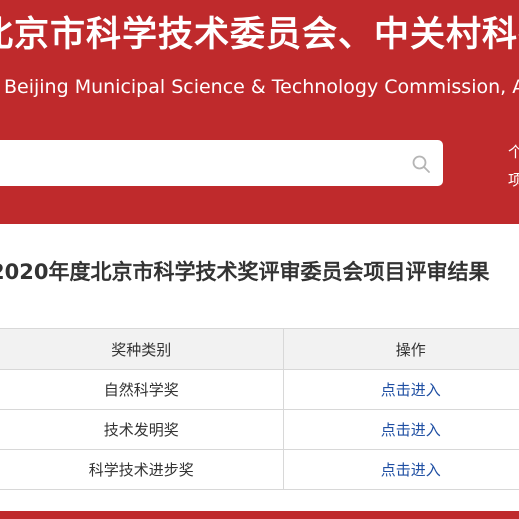 Image resolution: width=519 pixels, height=519 pixels. What do you see at coordinates (411, 470) in the screenshot?
I see `enter-link-sci-tech-progress: 点击进入` at bounding box center [411, 470].